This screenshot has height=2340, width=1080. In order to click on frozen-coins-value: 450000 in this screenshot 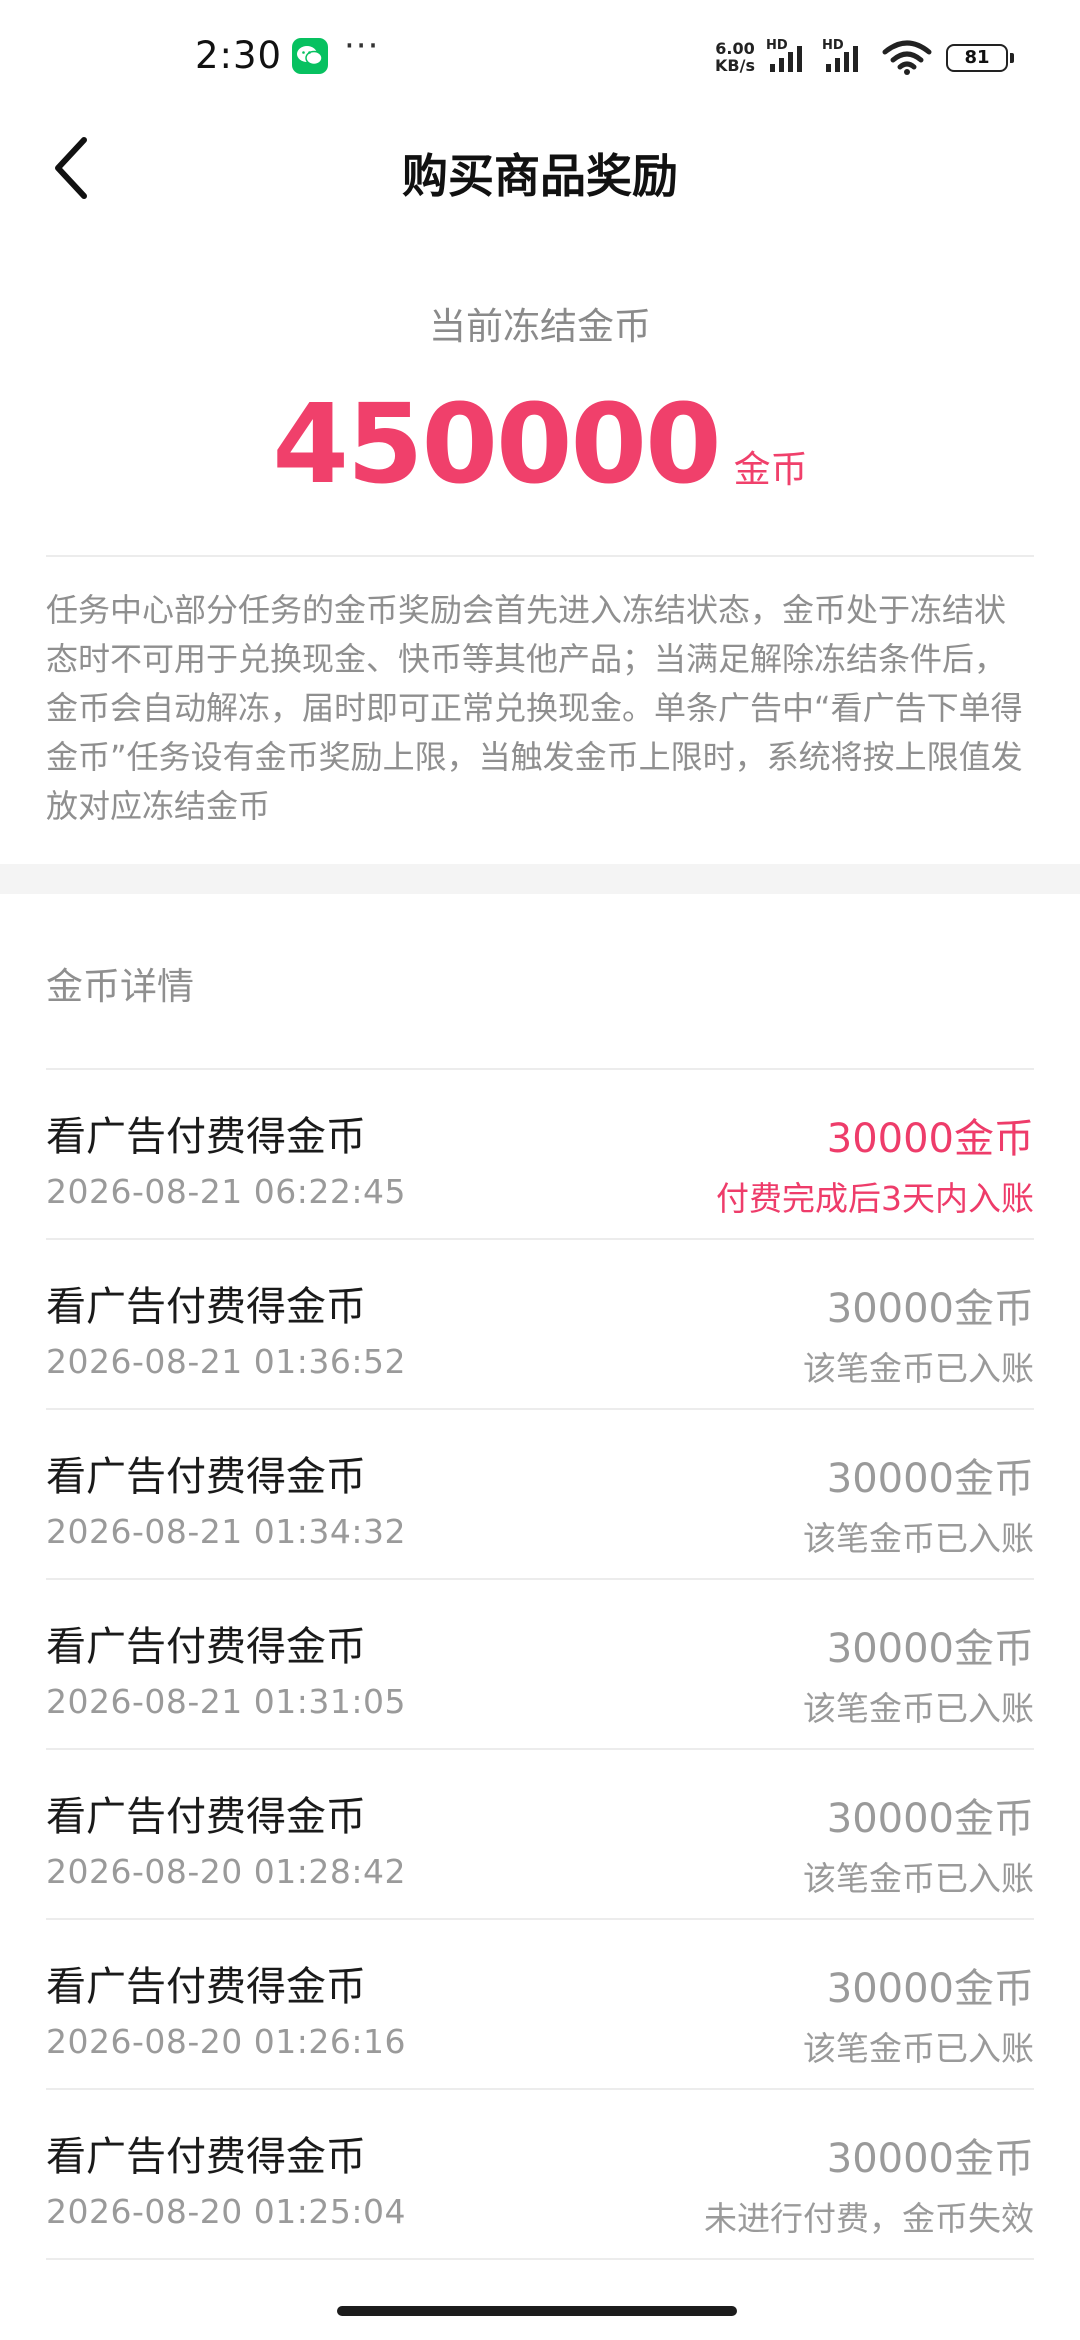, I will do `click(496, 444)`.